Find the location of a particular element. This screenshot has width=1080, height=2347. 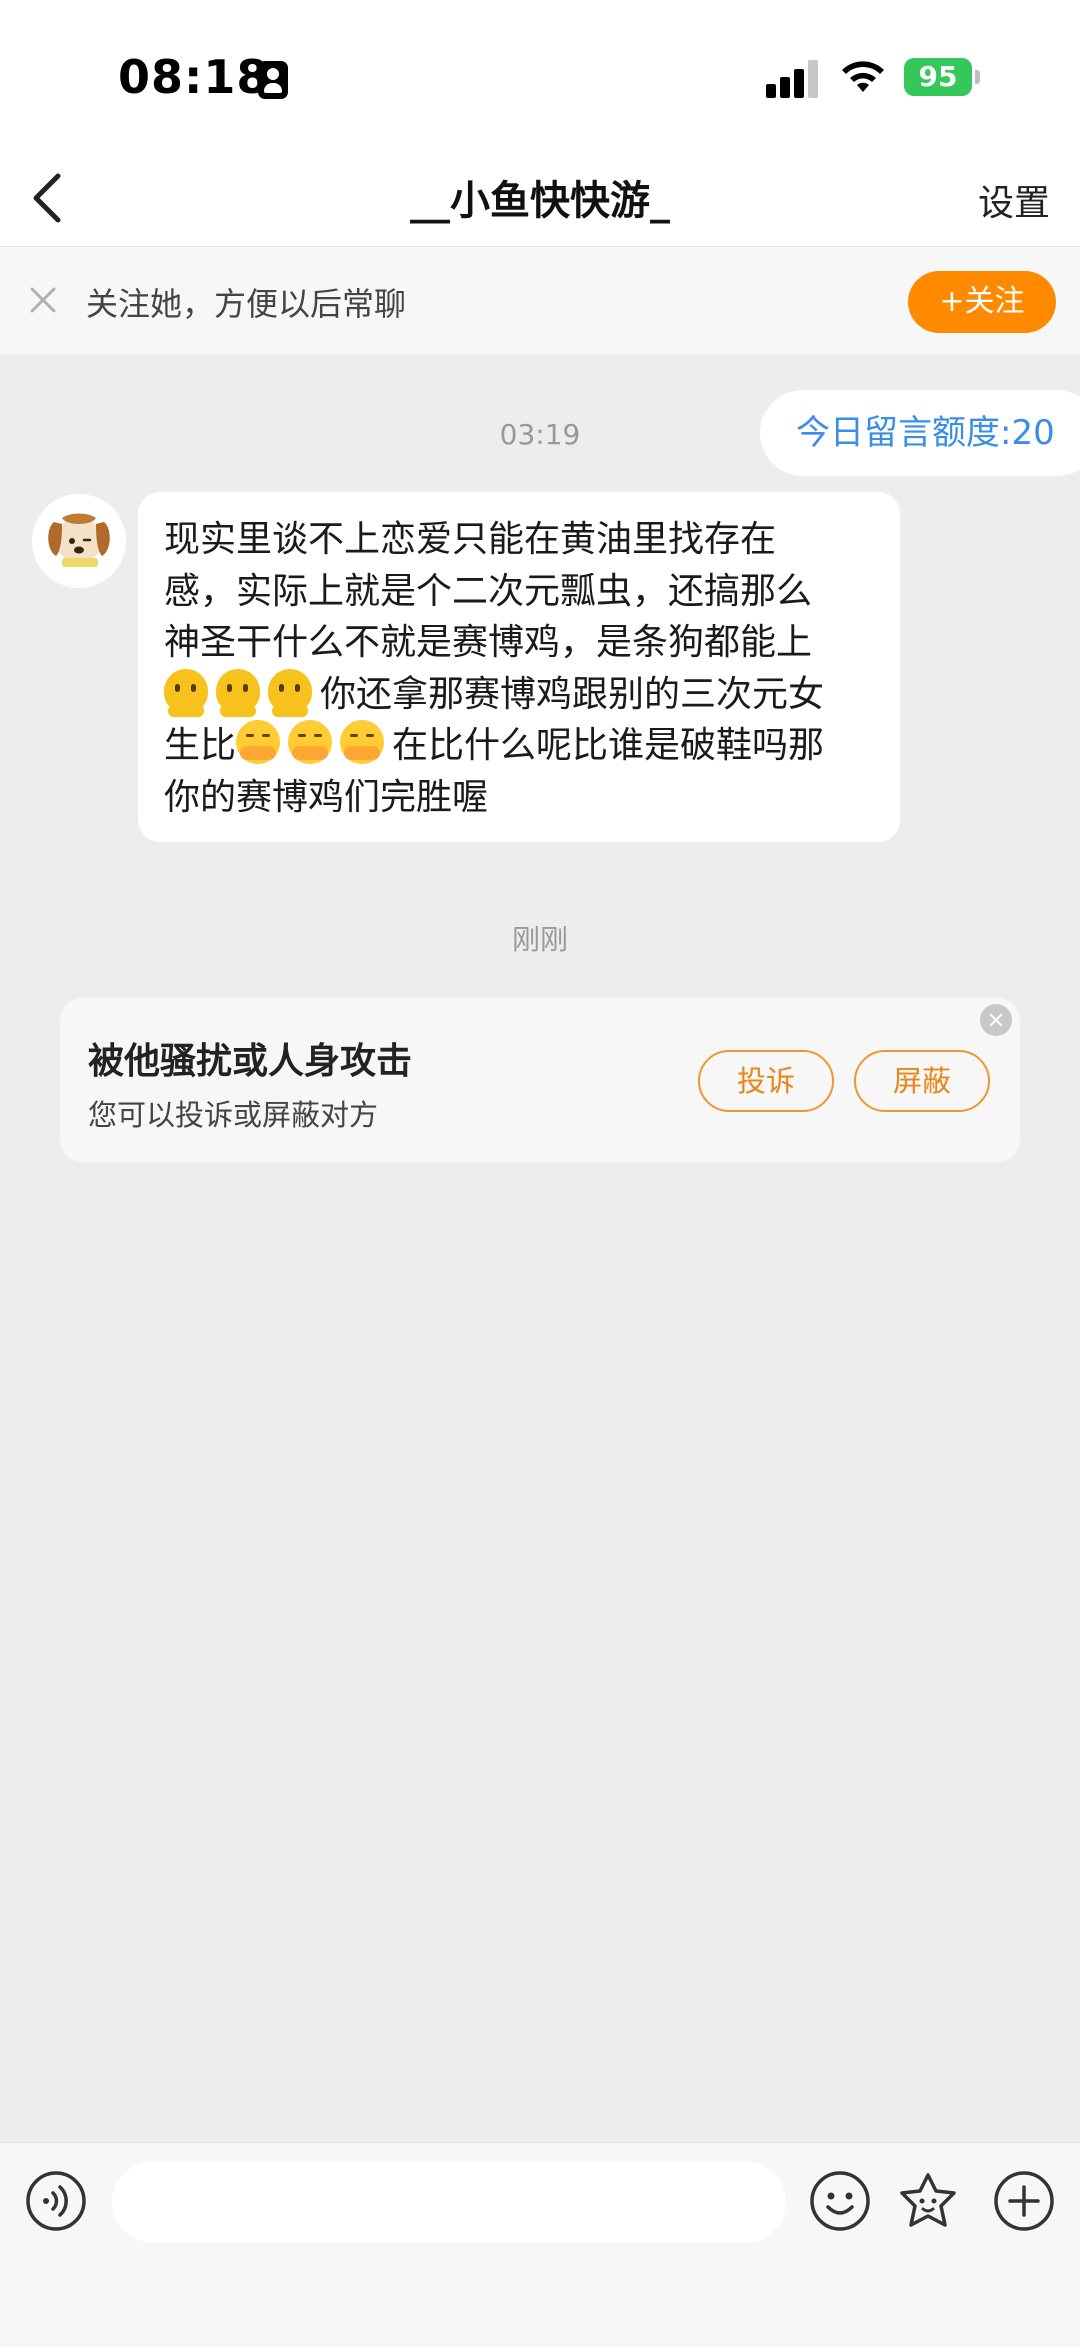

wifi-icon is located at coordinates (863, 76).